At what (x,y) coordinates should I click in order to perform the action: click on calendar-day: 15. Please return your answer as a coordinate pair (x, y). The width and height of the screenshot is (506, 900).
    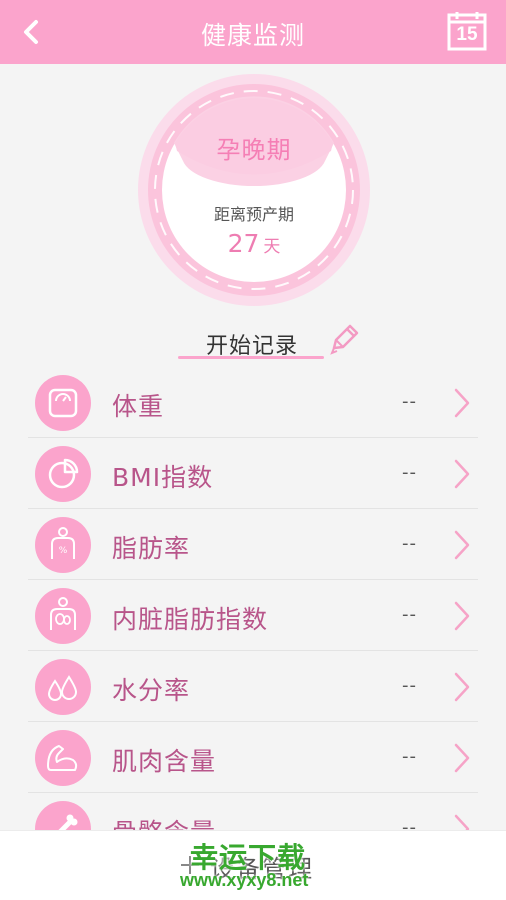
    Looking at the image, I should click on (467, 34).